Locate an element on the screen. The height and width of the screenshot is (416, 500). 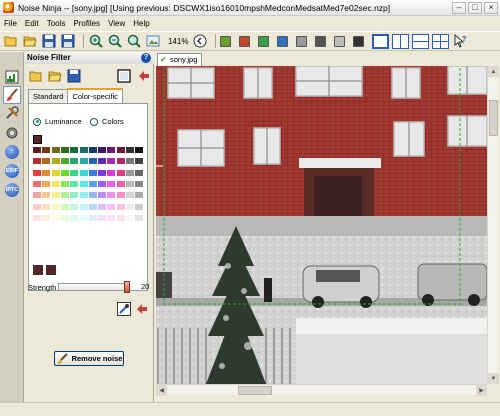
vertical-scroll-thumb is located at coordinates (493, 118).